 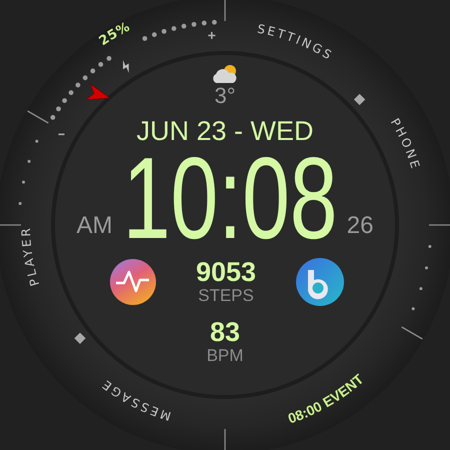 What do you see at coordinates (226, 272) in the screenshot?
I see `steps-value: 9053` at bounding box center [226, 272].